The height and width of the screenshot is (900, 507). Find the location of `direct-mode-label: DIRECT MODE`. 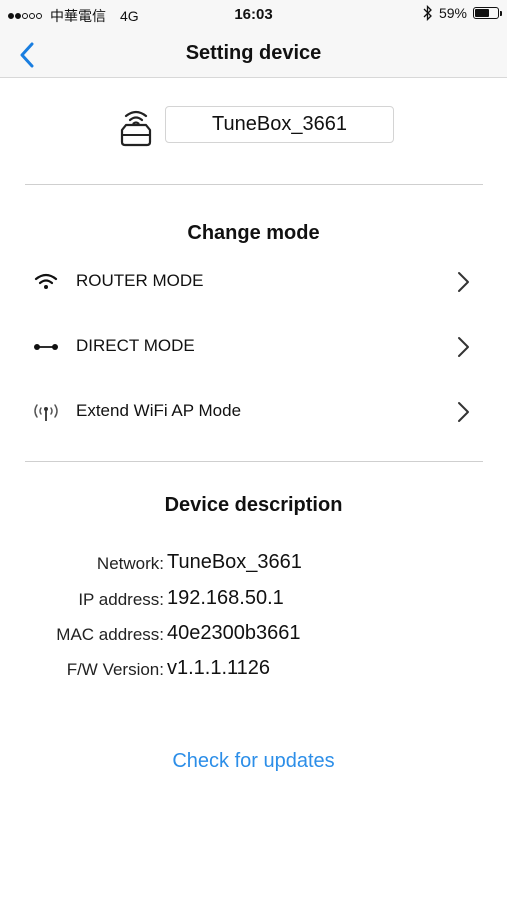

direct-mode-label: DIRECT MODE is located at coordinates (135, 345).